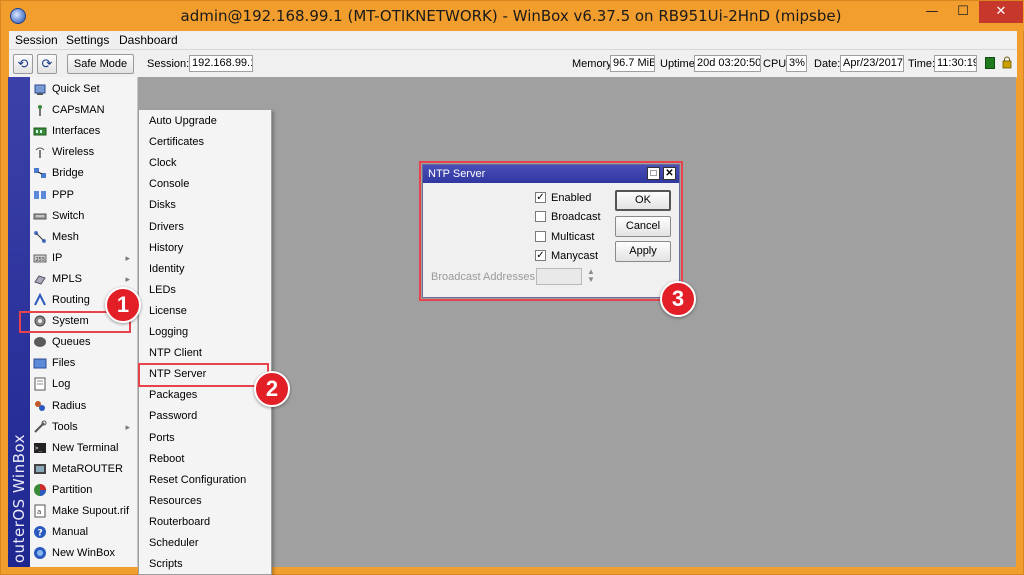  What do you see at coordinates (84, 173) in the screenshot?
I see `sidebar-item-bridge: Bridge` at bounding box center [84, 173].